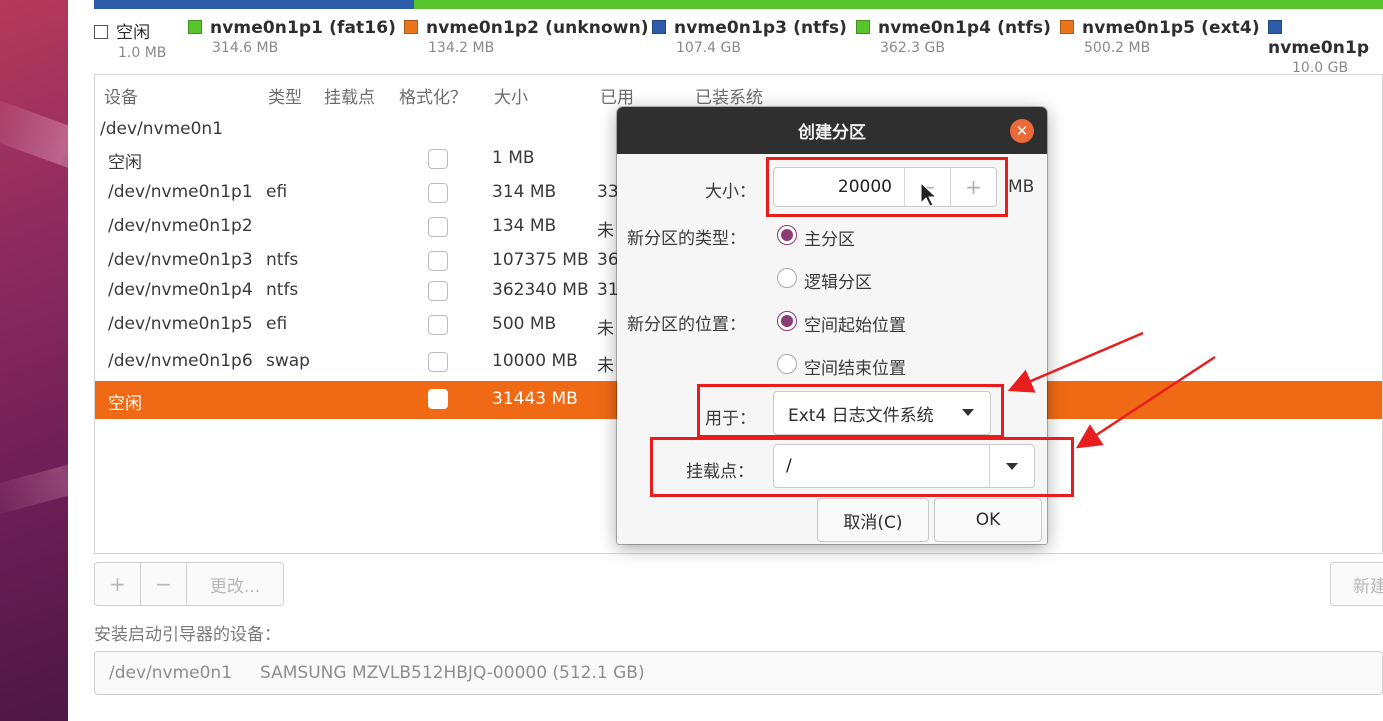  Describe the element at coordinates (881, 466) in the screenshot. I see `mount-point-input: /` at that location.